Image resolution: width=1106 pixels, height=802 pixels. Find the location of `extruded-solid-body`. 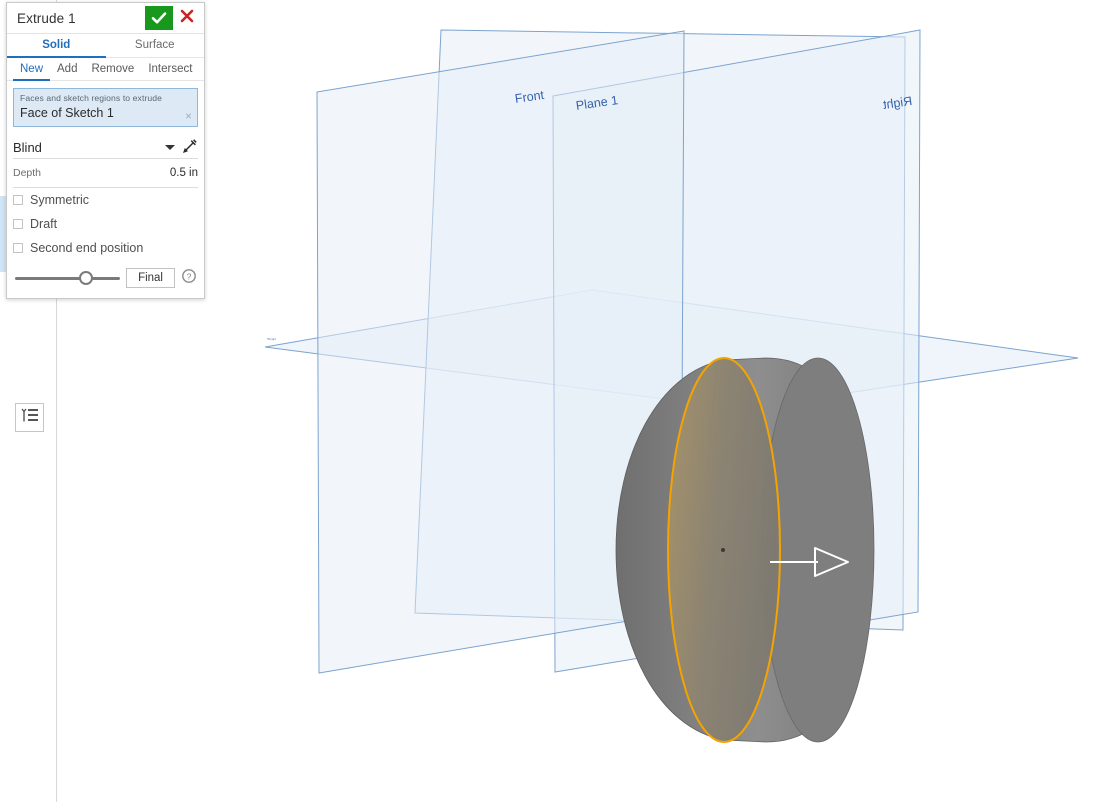

extruded-solid-body is located at coordinates (745, 550).